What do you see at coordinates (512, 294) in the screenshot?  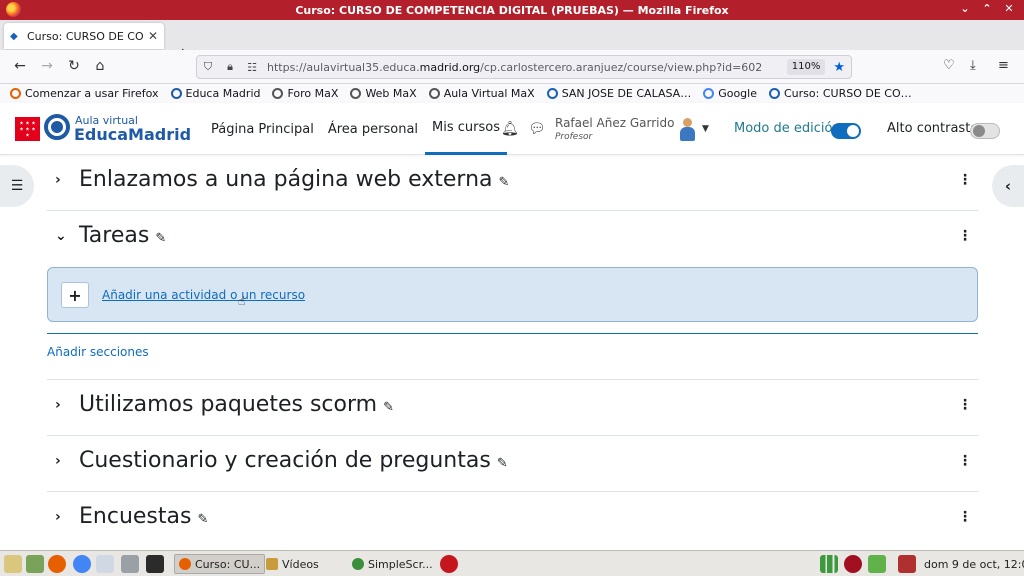 I see `add-activity-box: + Añadir una actividad o un recurso` at bounding box center [512, 294].